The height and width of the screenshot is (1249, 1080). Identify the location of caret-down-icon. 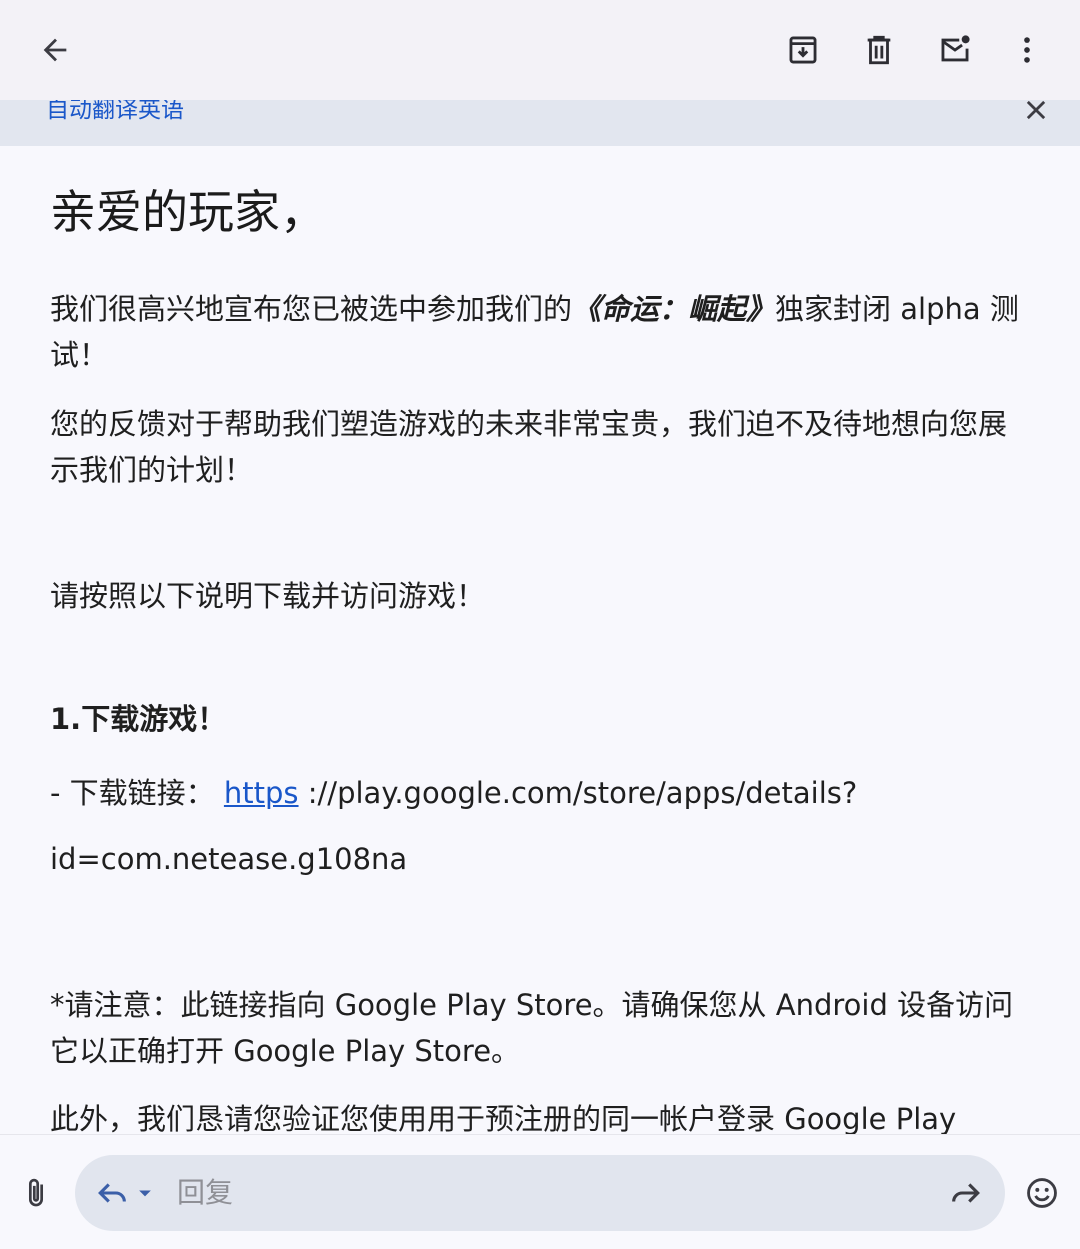
(145, 1193).